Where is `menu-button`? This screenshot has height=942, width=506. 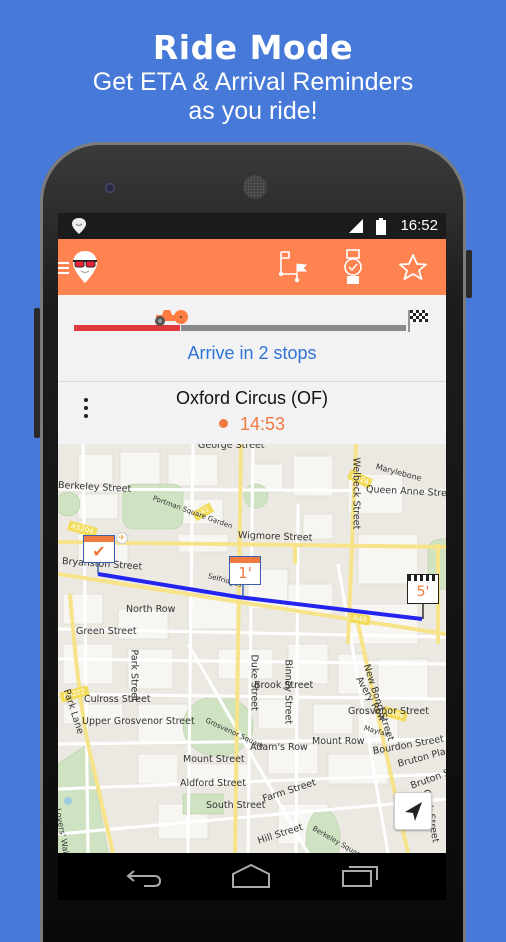 menu-button is located at coordinates (82, 267).